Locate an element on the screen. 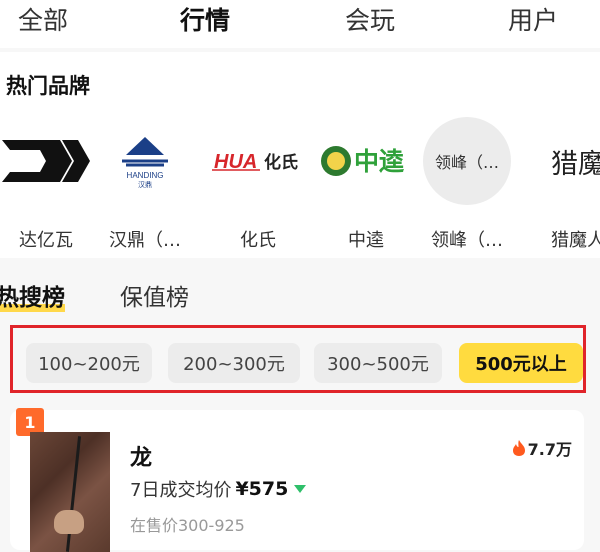  fishing-rod-shape is located at coordinates (73, 494).